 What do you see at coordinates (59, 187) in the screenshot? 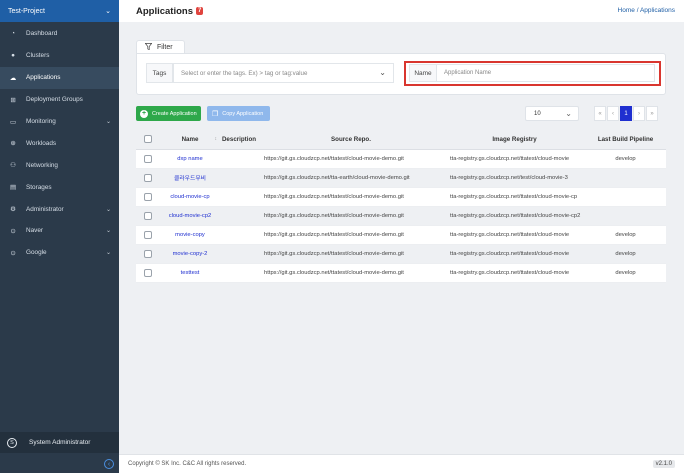
I see `sidebar-item-storages: ▤ Storages` at bounding box center [59, 187].